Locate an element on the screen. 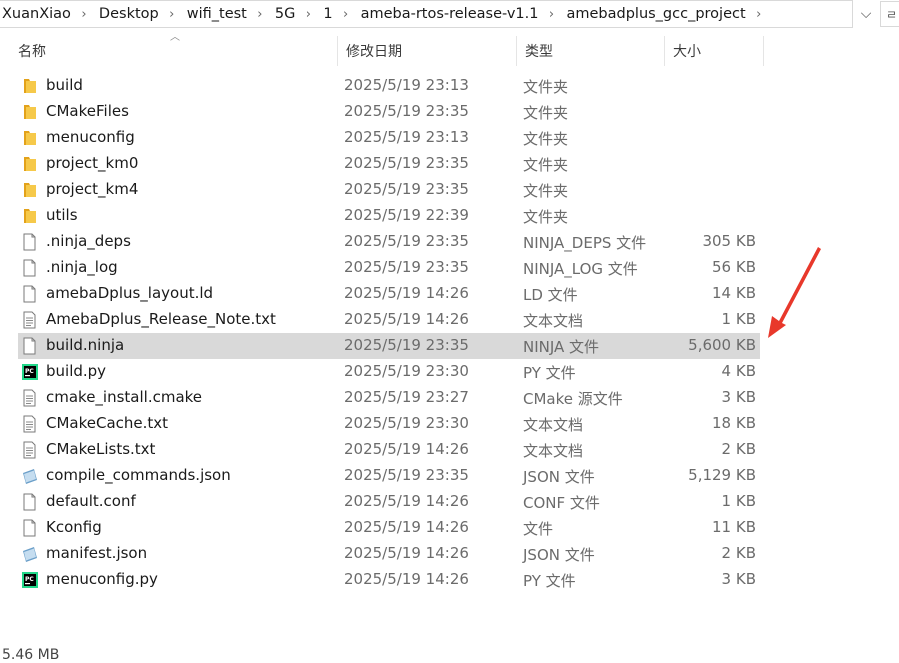  breadcrumb-item: XuanXiao is located at coordinates (35, 14).